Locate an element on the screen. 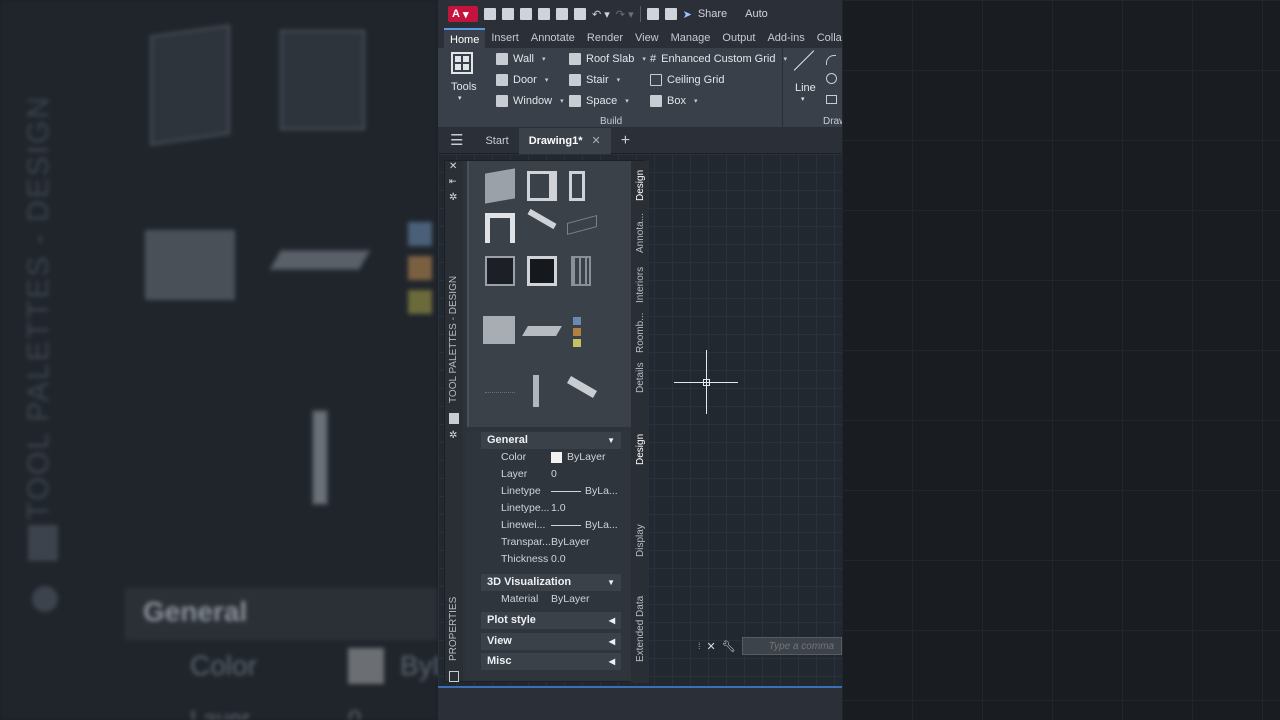 This screenshot has height=720, width=1280. autohide-icon: ⇤ is located at coordinates (453, 181).